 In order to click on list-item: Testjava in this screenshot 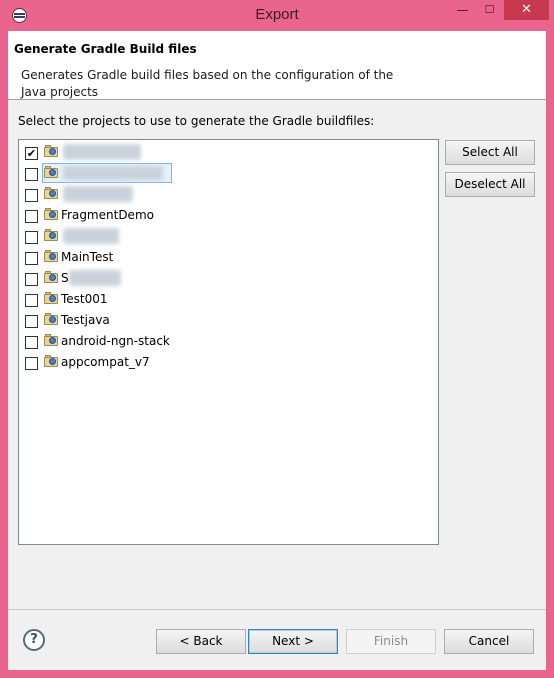, I will do `click(228, 320)`.